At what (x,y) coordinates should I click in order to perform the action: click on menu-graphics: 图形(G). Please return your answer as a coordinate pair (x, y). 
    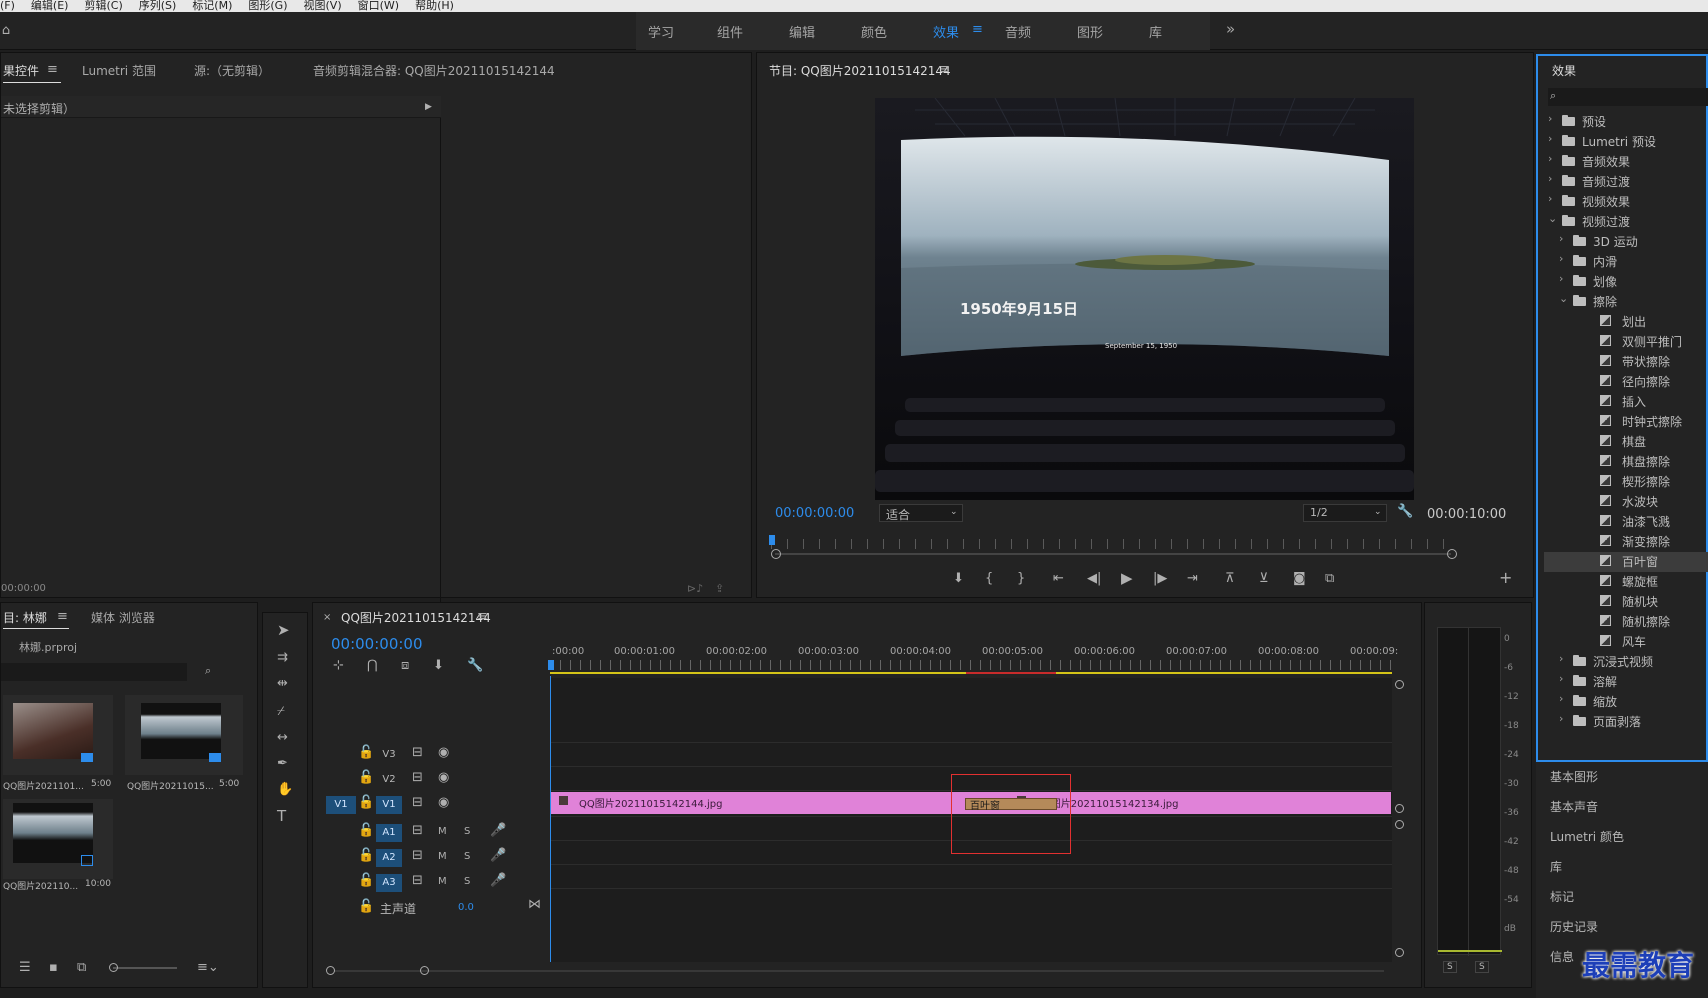
    Looking at the image, I should click on (267, 5).